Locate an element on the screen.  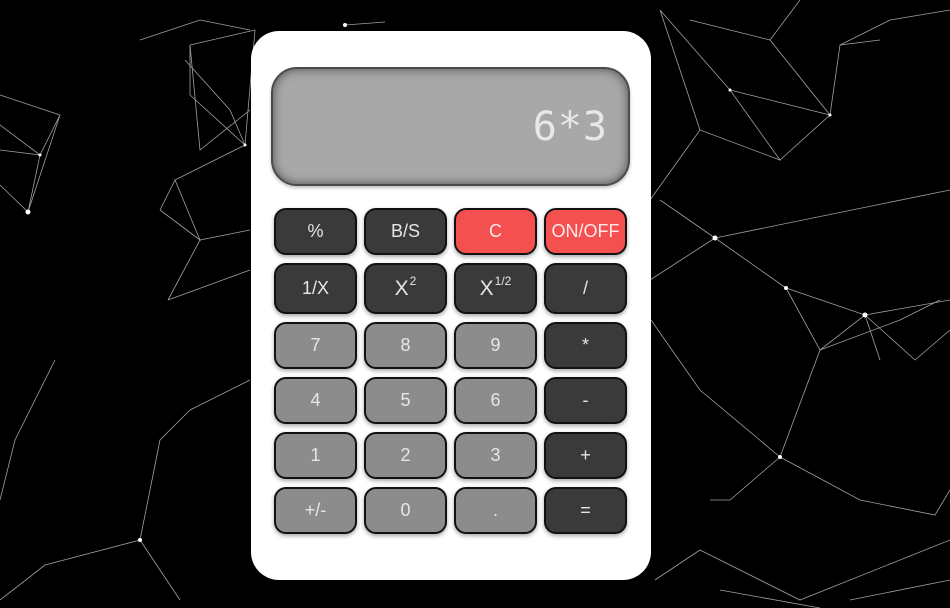
percent-button: % is located at coordinates (315, 231).